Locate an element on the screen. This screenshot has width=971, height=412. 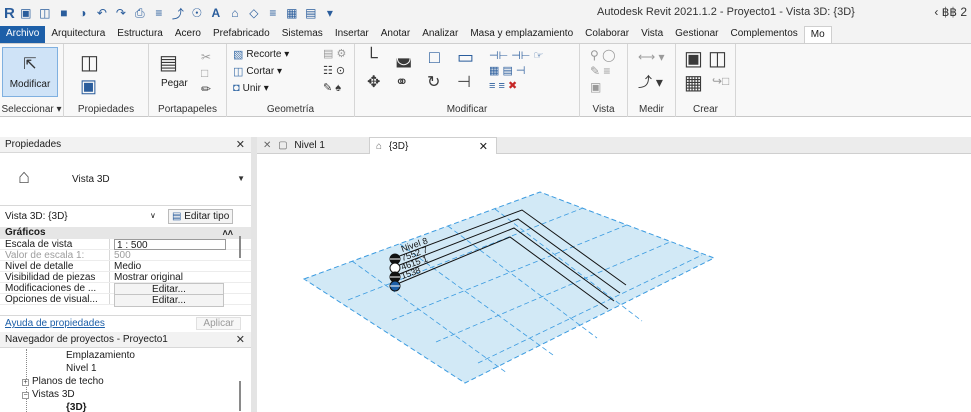
tab-insertar: Insertar is located at coordinates (352, 34).